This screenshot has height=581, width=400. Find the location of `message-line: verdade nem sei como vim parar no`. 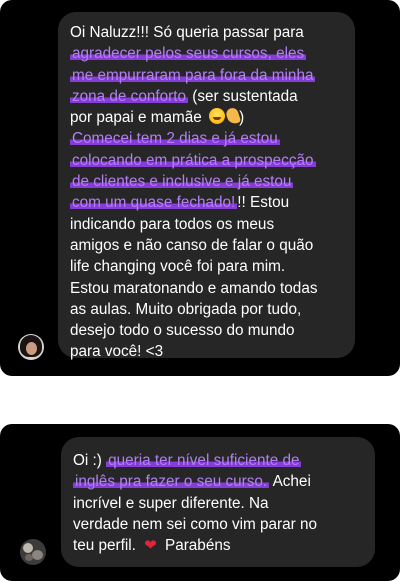

message-line: verdade nem sei como vim parar no is located at coordinates (218, 524).